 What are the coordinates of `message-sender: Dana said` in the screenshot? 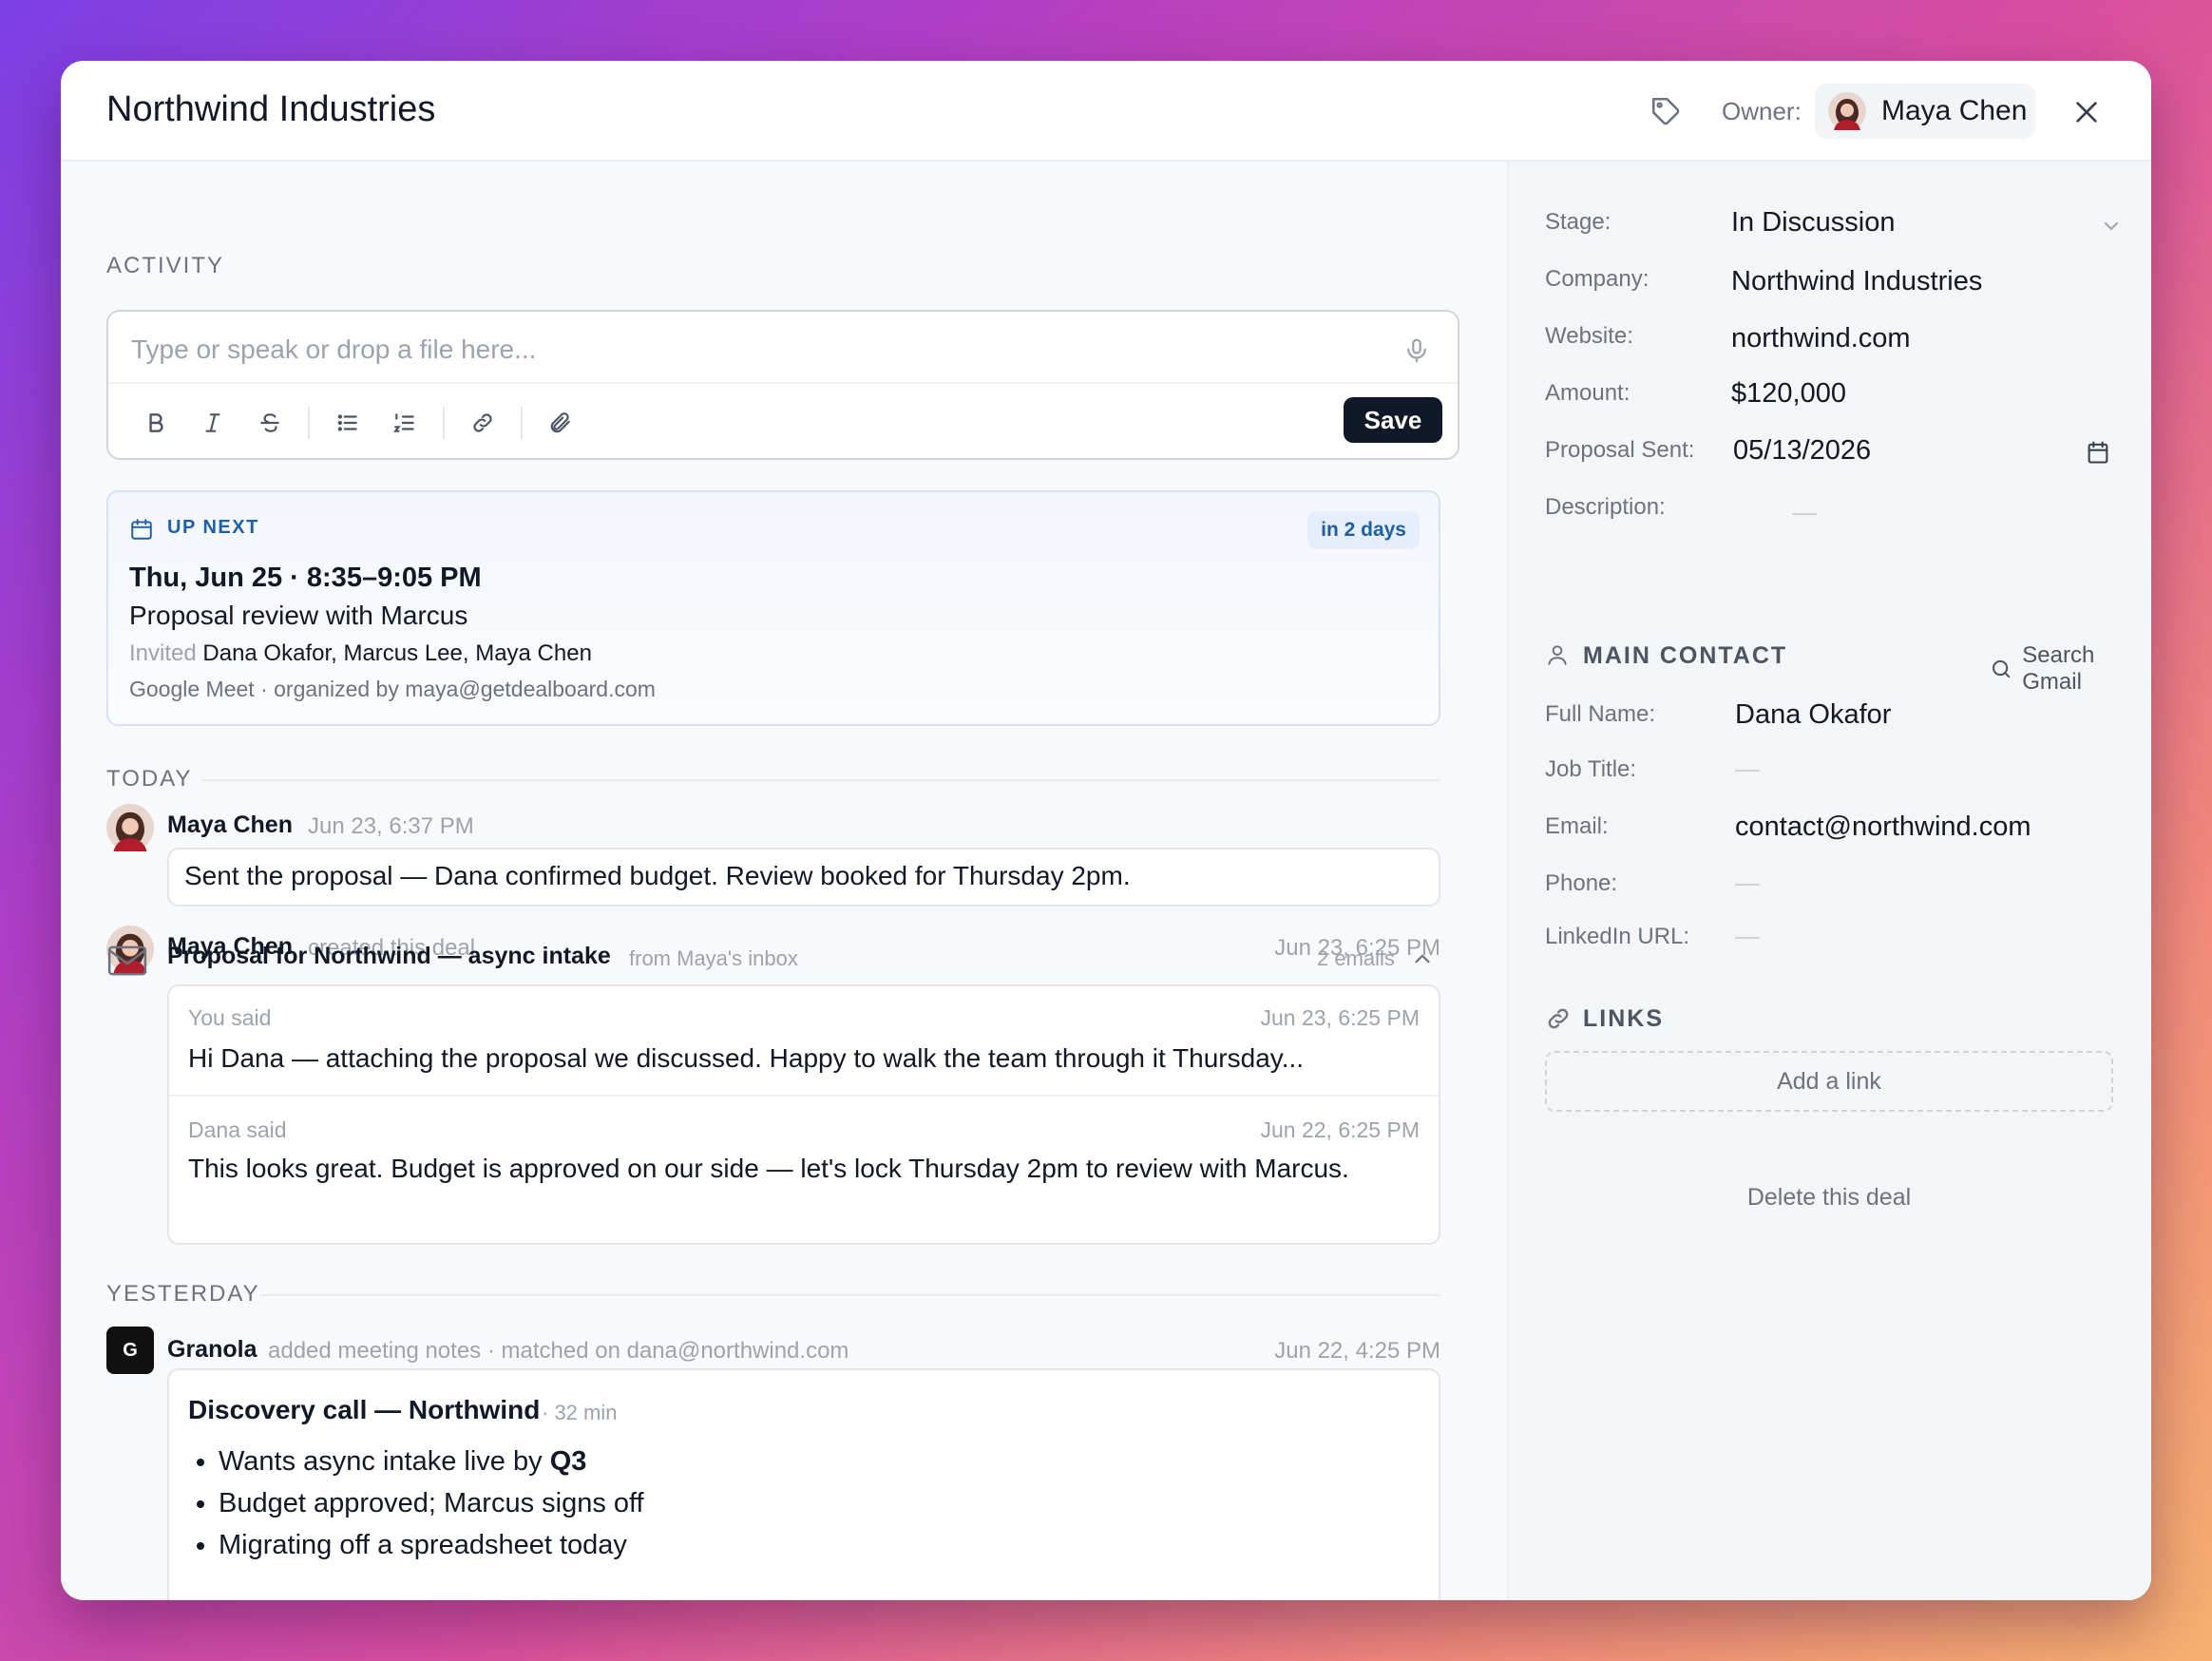 It's located at (237, 1129).